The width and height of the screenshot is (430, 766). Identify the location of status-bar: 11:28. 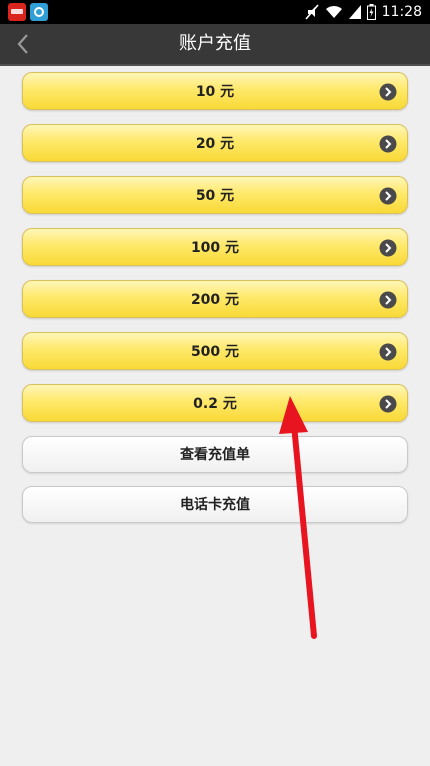
(215, 12).